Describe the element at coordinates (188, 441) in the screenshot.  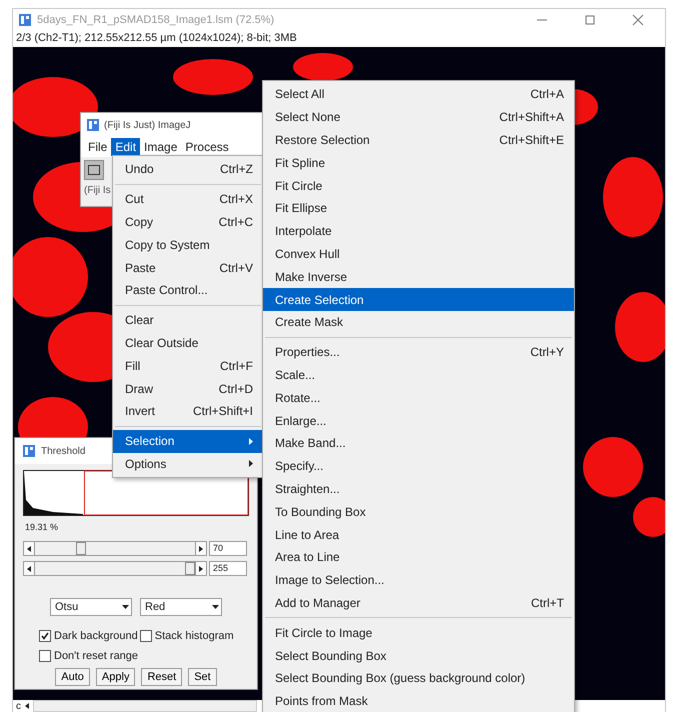
I see `submenu-item: Selection` at that location.